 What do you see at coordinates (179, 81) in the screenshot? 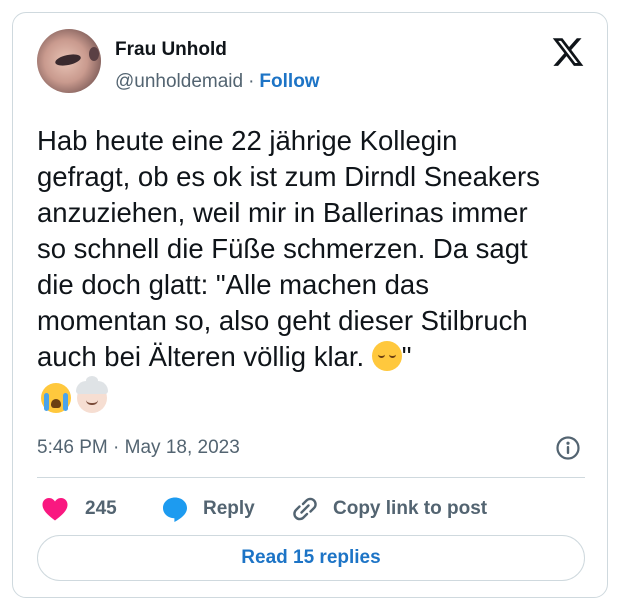
I see `author-handle: @unholdemaid` at bounding box center [179, 81].